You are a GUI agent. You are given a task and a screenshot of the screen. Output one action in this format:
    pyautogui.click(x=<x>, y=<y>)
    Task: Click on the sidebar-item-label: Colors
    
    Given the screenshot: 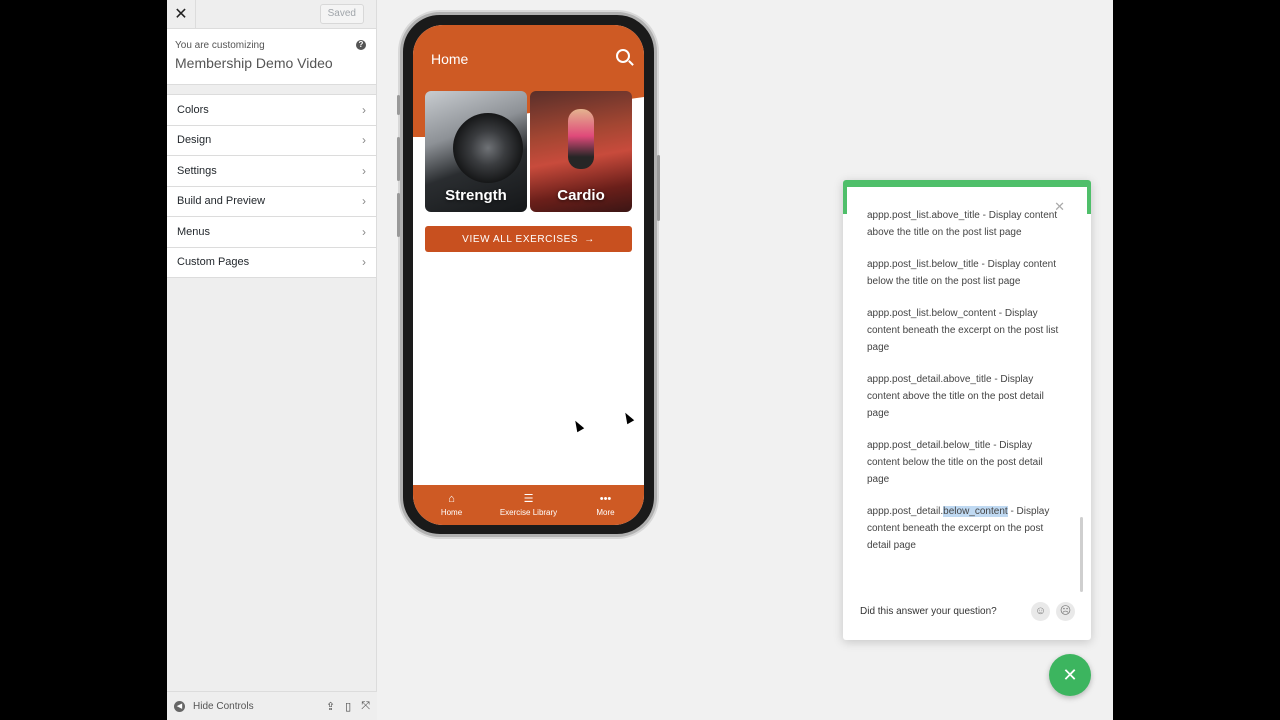 What is the action you would take?
    pyautogui.click(x=193, y=109)
    